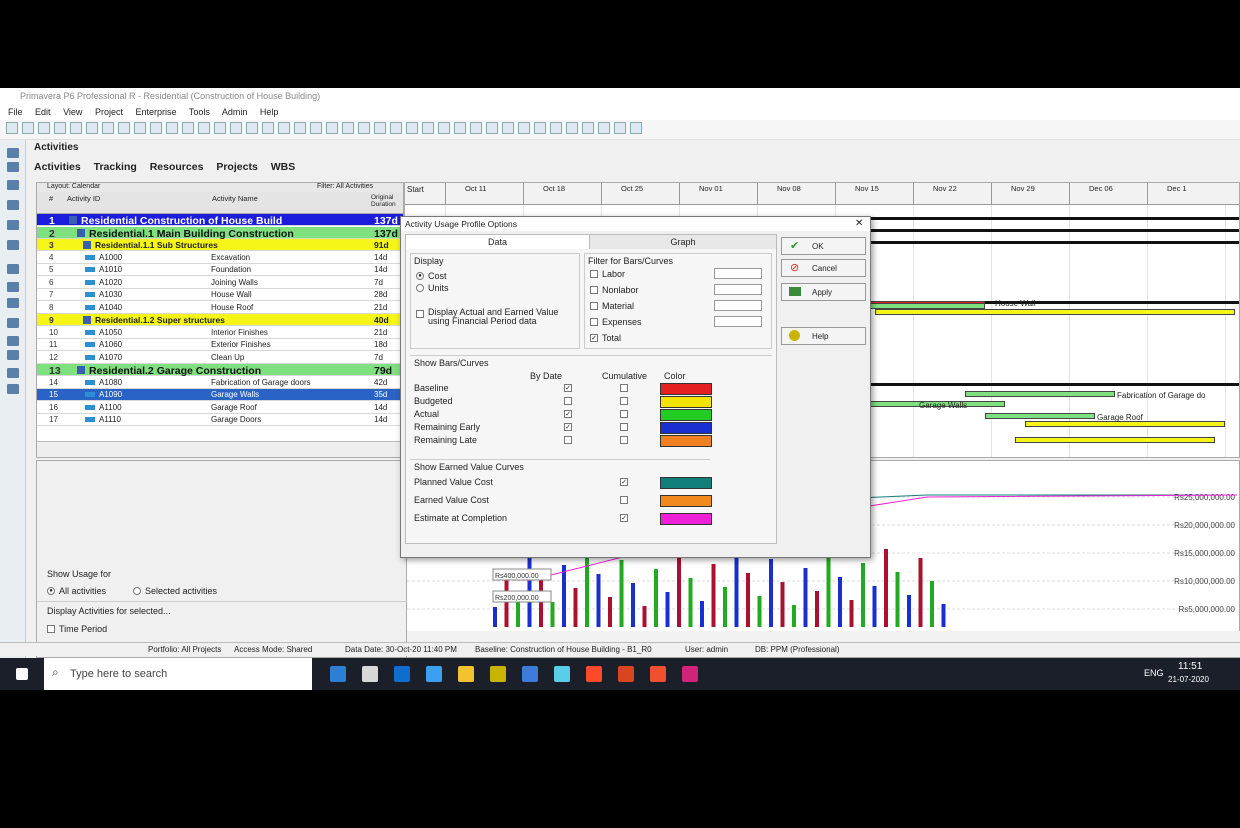  I want to click on col-num: #, so click(51, 198).